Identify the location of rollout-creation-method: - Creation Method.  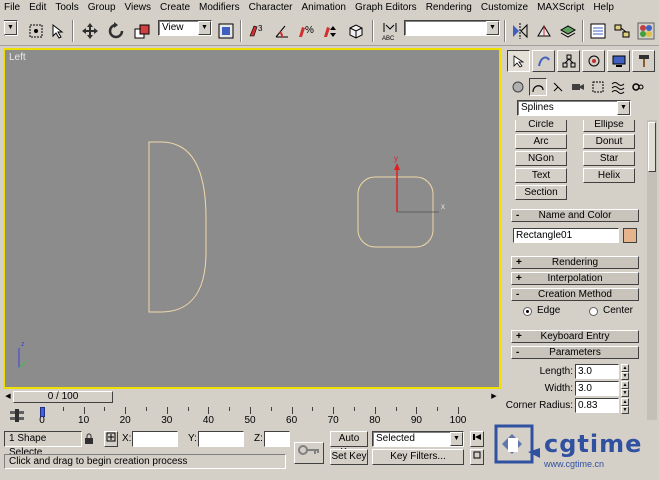
(575, 294).